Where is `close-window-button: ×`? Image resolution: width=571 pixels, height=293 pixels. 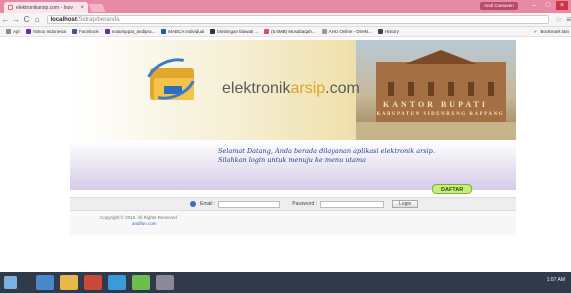
close-window-button: × is located at coordinates (562, 5).